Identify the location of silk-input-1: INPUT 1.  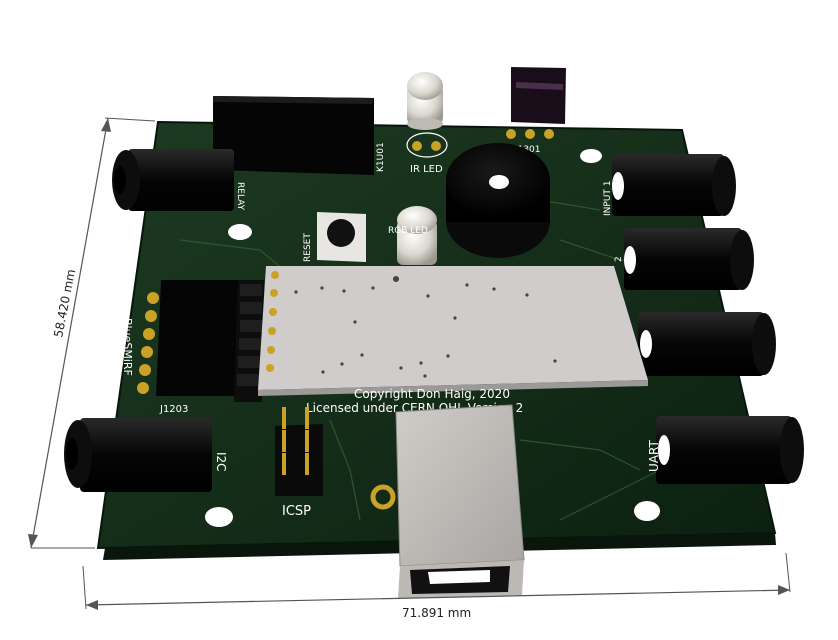
(608, 199).